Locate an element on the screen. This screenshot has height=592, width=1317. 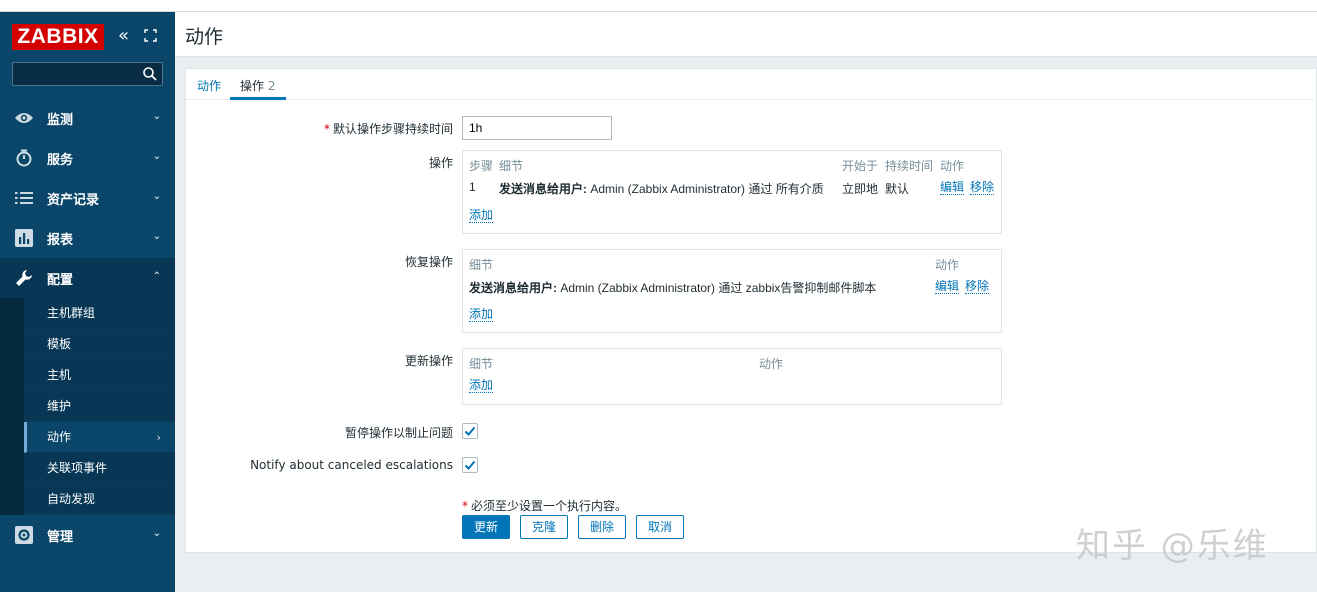
wrench-icon is located at coordinates (24, 278).